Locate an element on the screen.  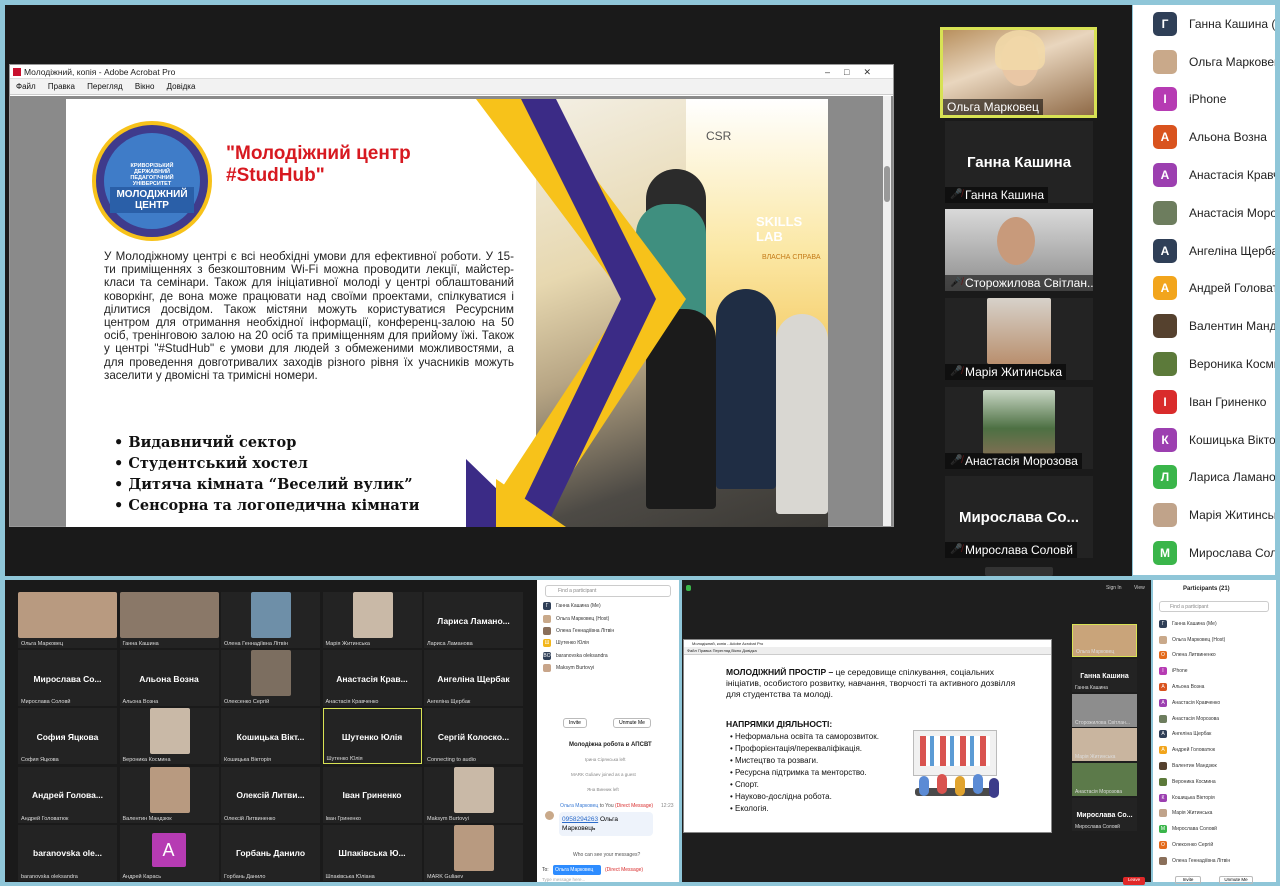
br-participant-row: А Андрей Головатюк is located at coordinates (1214, 750).